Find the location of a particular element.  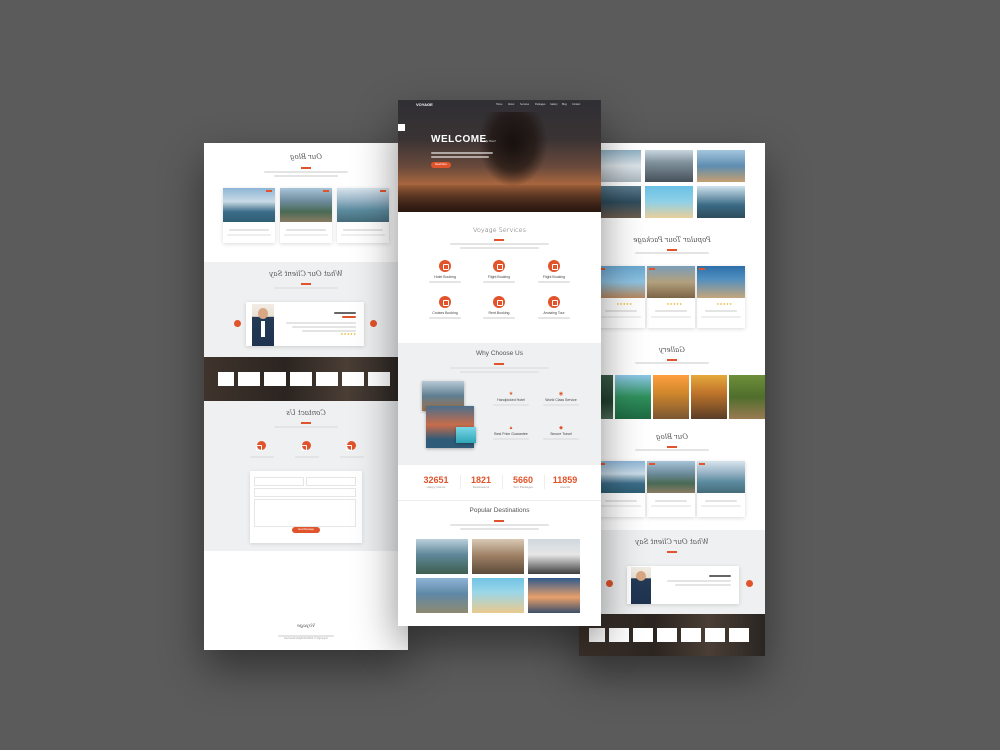

service-hotel: Hotel Booking is located at coordinates (445, 272).